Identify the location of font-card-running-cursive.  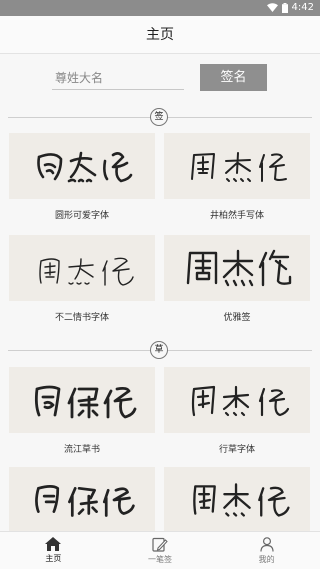
(237, 400).